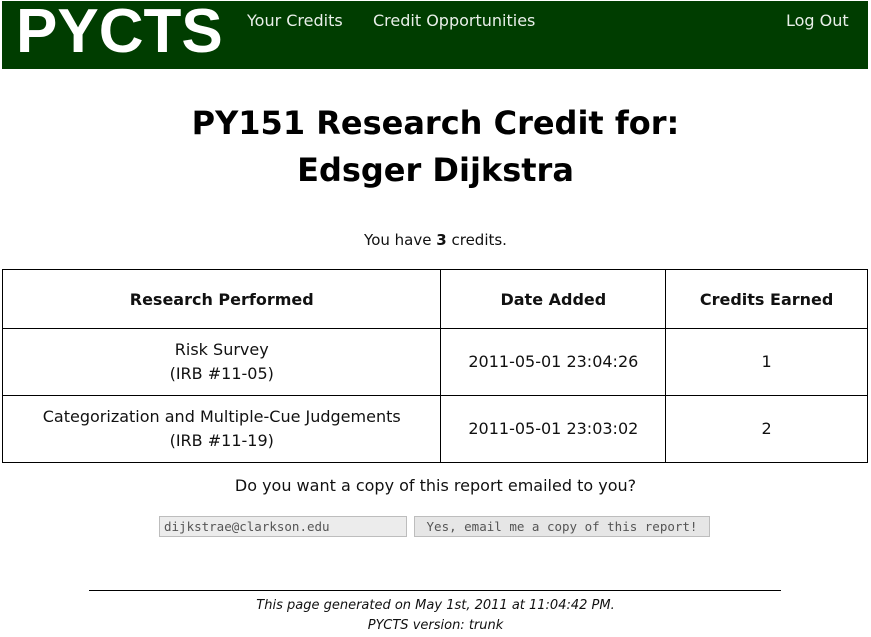  What do you see at coordinates (119, 33) in the screenshot?
I see `logo: PYCTS` at bounding box center [119, 33].